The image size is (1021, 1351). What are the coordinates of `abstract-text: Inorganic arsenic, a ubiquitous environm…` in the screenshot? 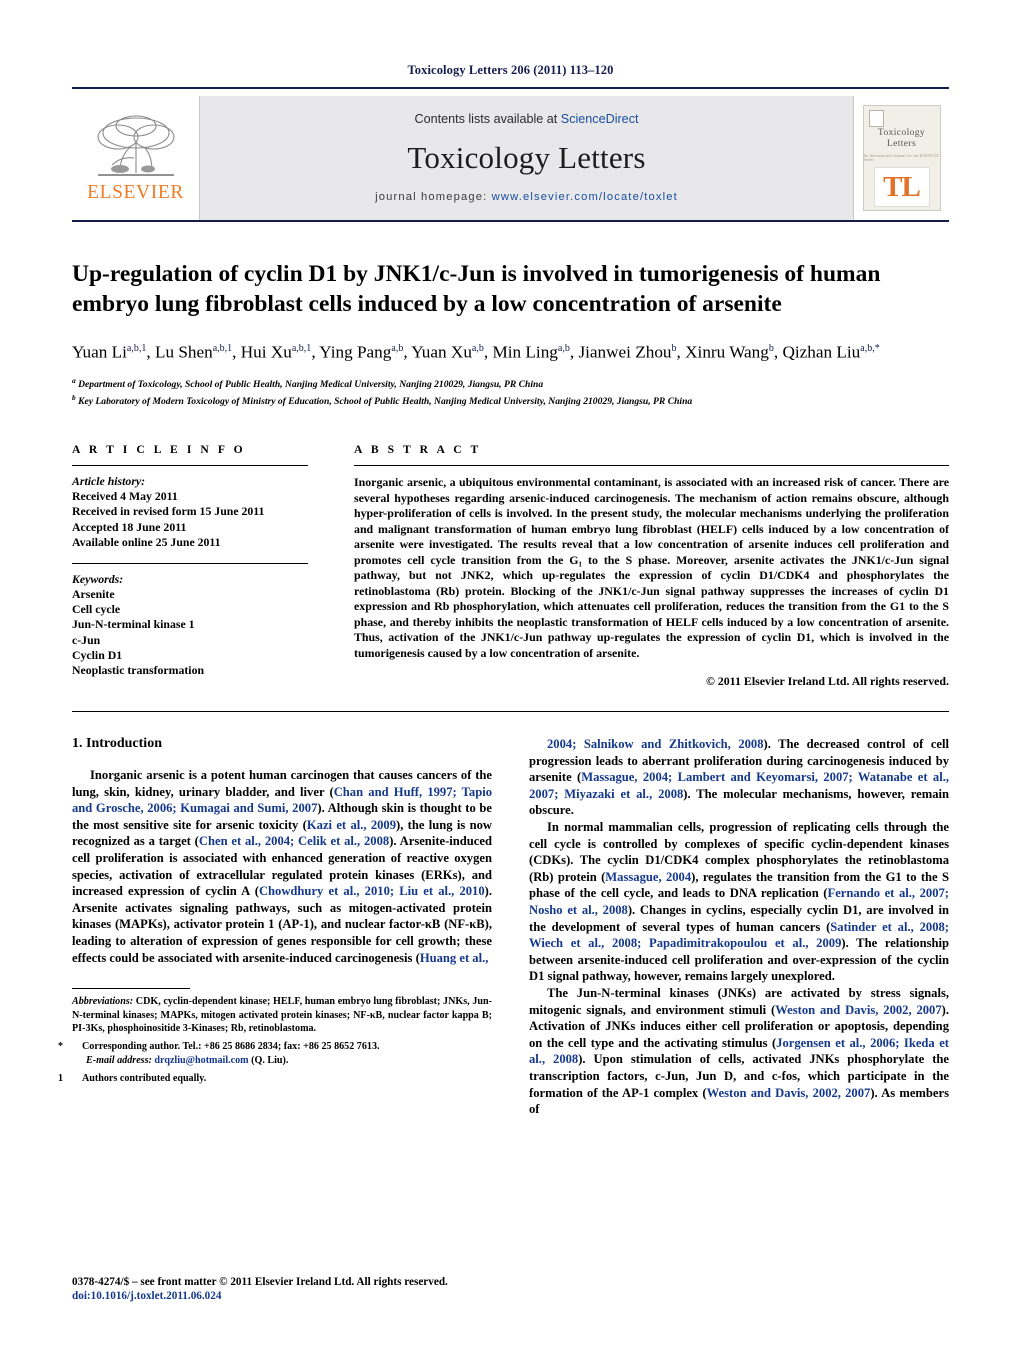 It's located at (651, 567).